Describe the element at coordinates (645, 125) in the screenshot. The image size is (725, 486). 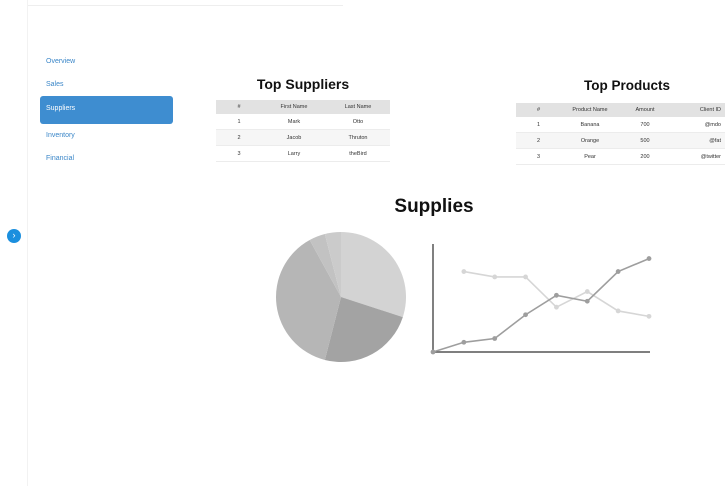
I see `table-cell: 700` at that location.